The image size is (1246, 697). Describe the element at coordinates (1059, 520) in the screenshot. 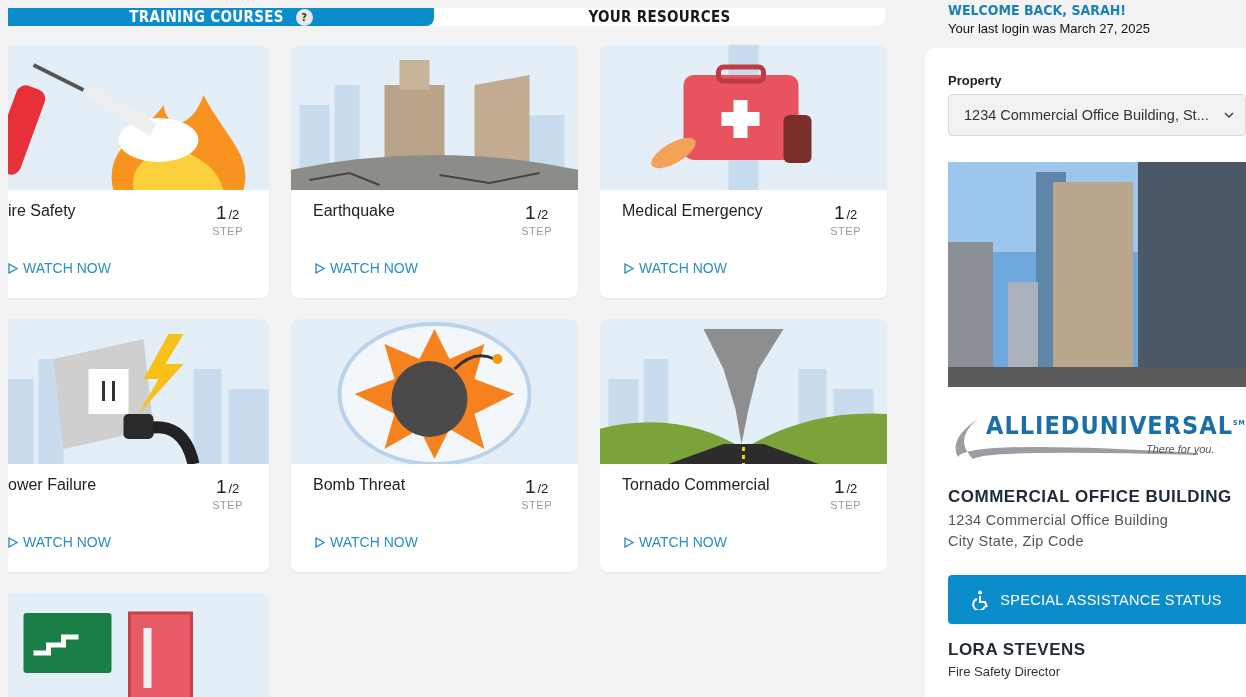

I see `address-line: 1234 Commercial Office Building` at that location.